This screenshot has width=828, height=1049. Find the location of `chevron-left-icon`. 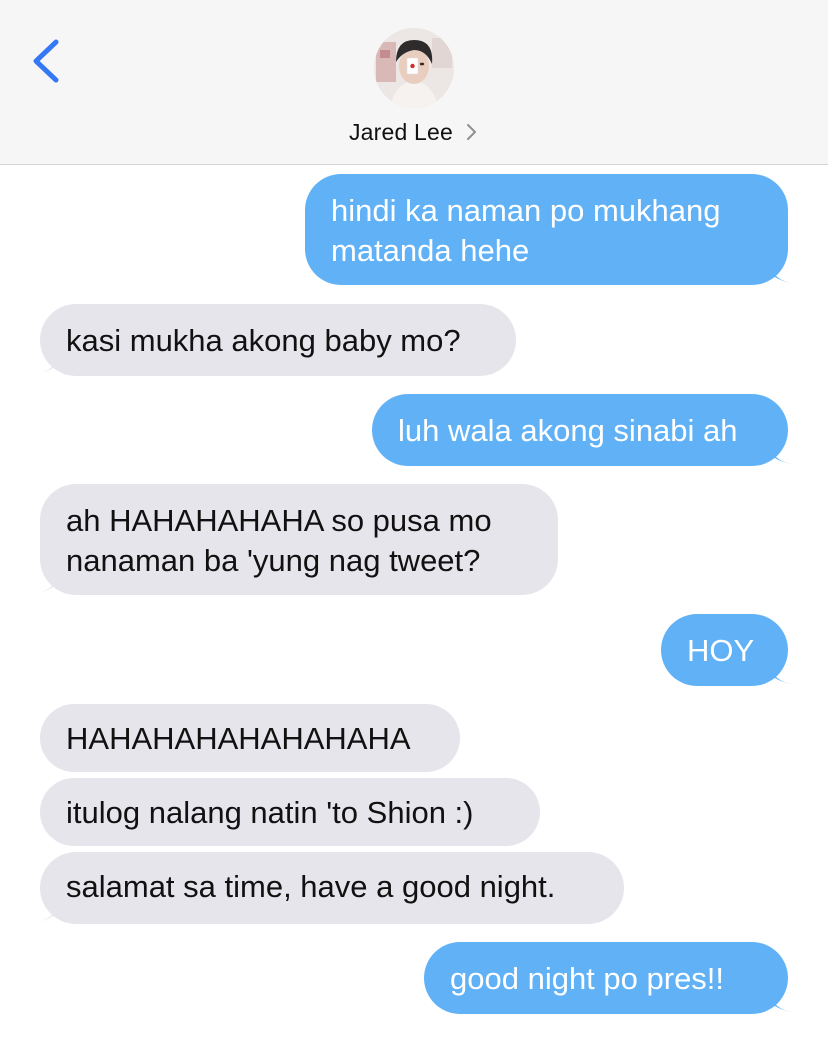

chevron-left-icon is located at coordinates (46, 61).